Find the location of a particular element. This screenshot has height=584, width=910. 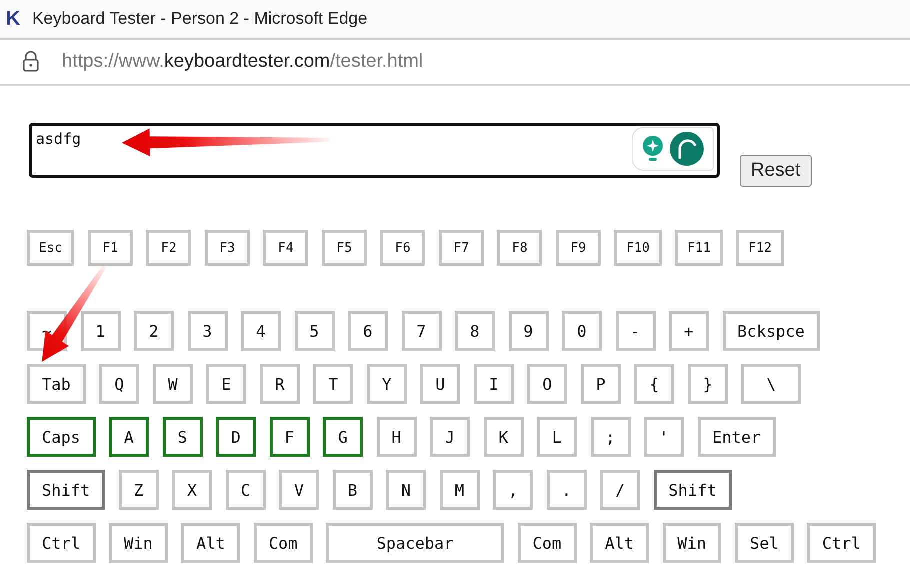

keyboard-key: J is located at coordinates (450, 437).